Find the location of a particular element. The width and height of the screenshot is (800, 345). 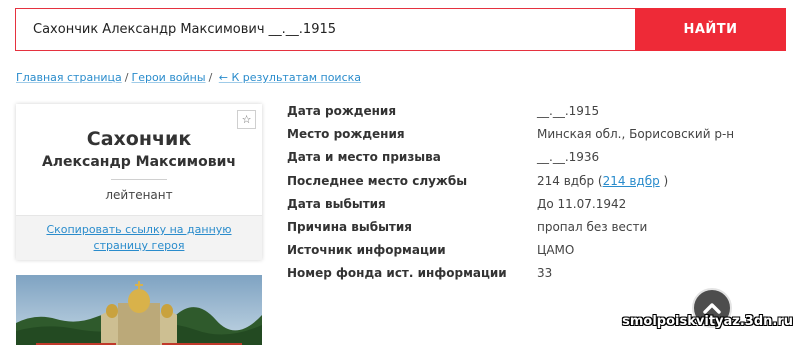

back-to-results-link: ← К результатам поиска is located at coordinates (290, 77).